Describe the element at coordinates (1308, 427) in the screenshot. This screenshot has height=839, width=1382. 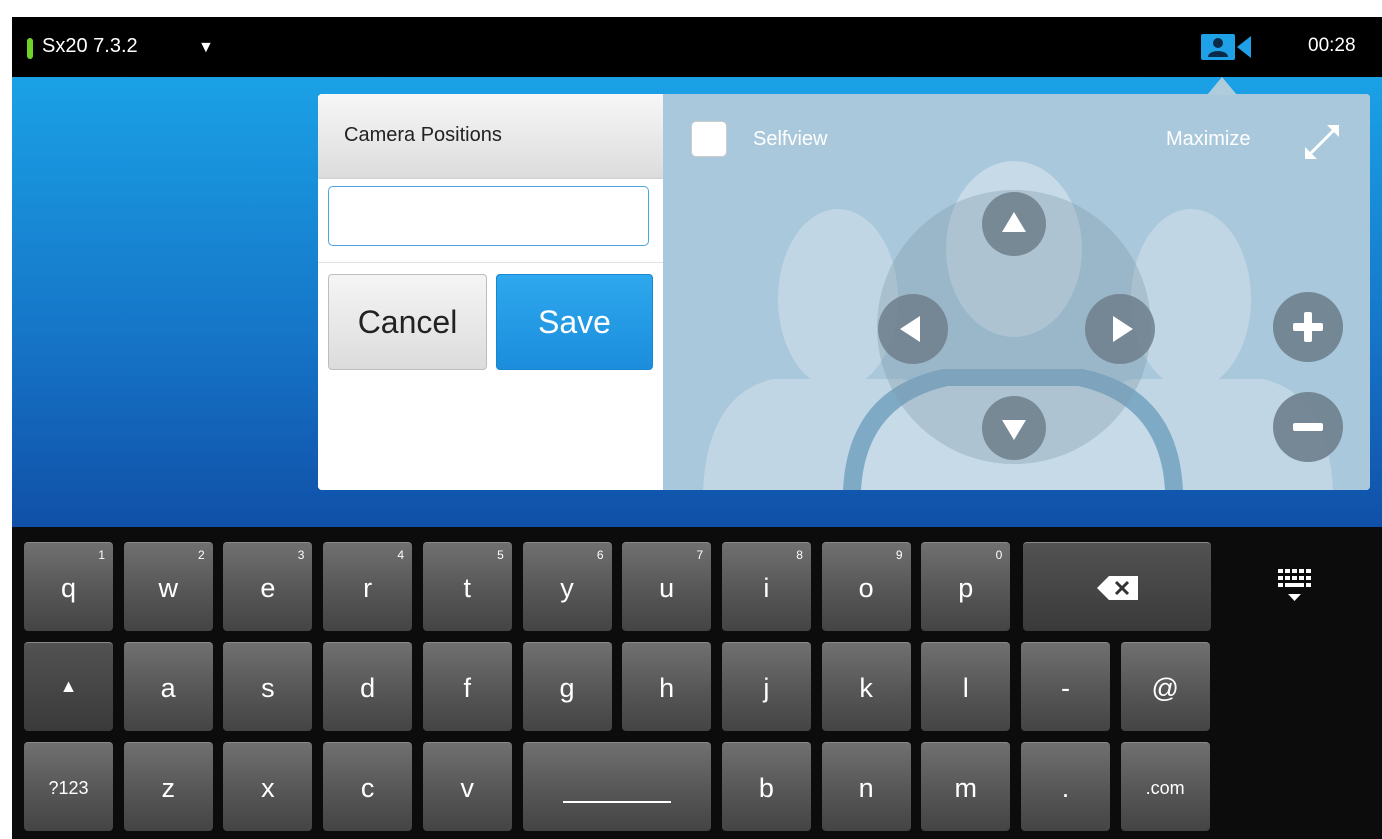
I see `zoom-out-icon` at that location.